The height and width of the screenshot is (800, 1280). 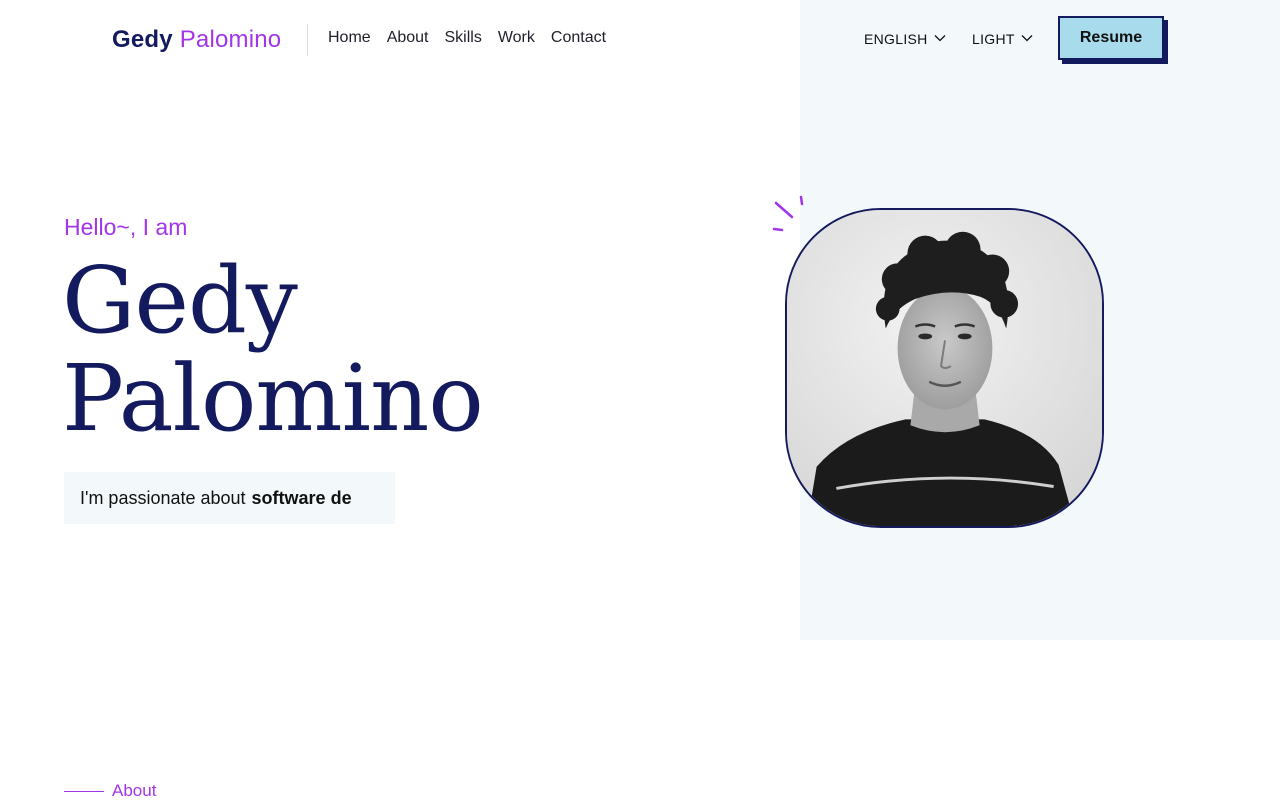 I want to click on language-selector: ENGLISH, so click(x=905, y=39).